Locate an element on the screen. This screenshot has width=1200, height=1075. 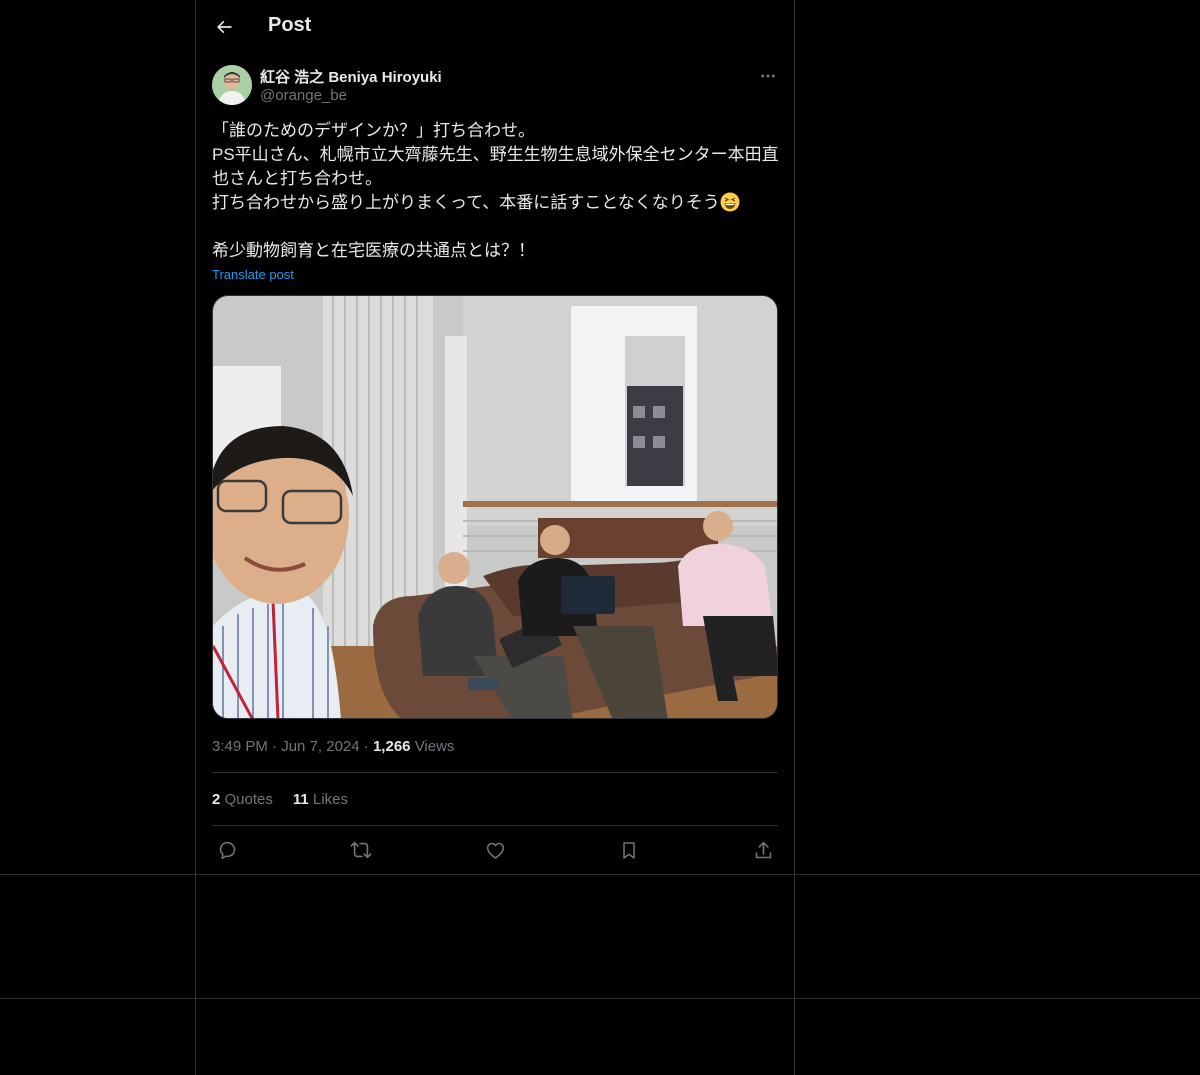
bookmark-button is located at coordinates (629, 850).